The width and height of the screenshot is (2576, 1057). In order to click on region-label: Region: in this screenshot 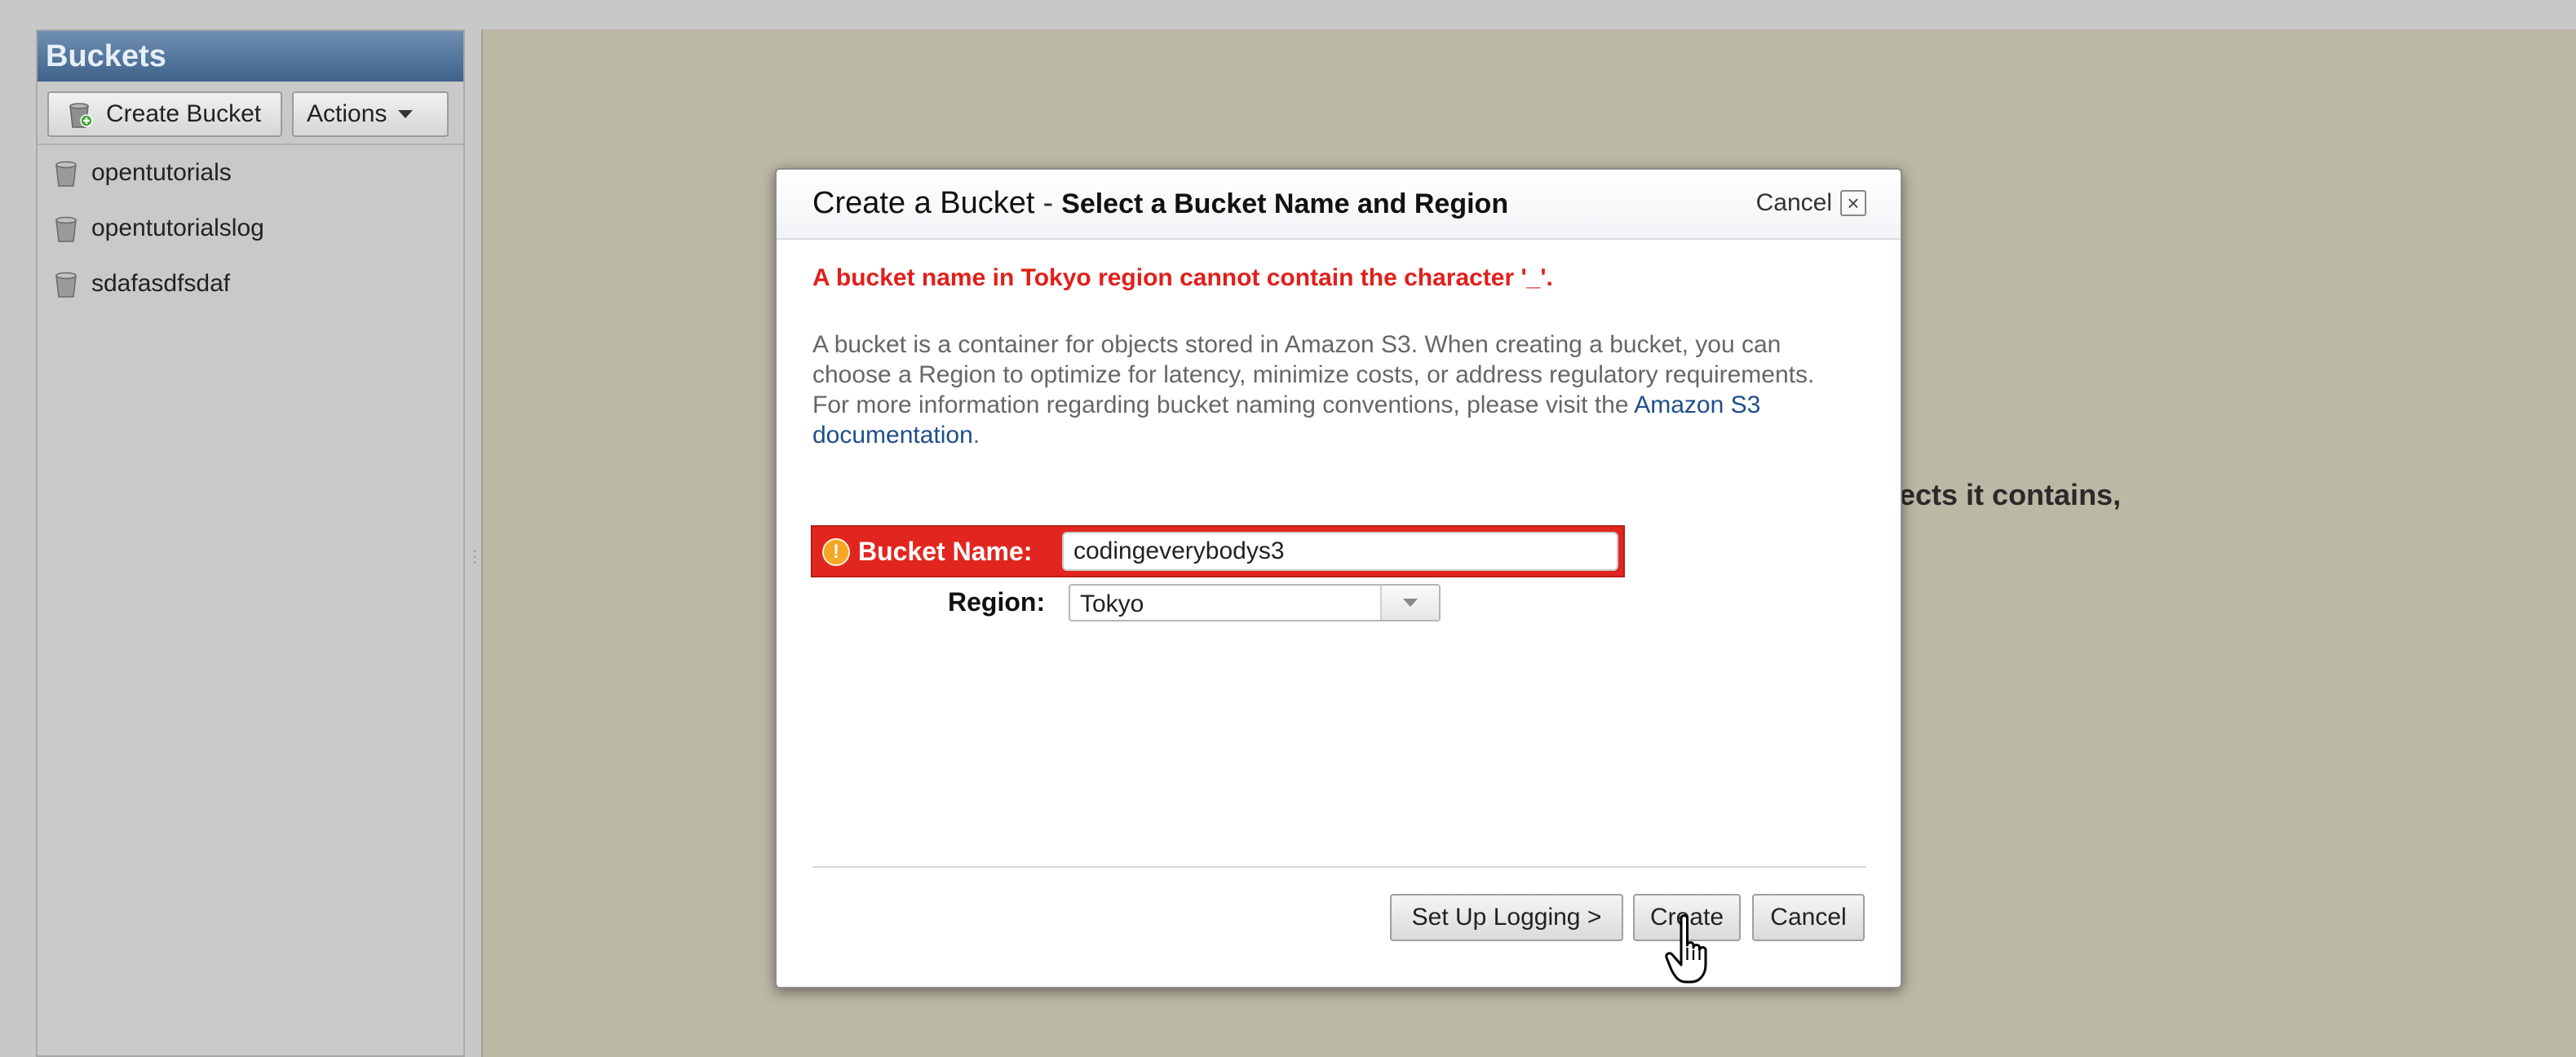, I will do `click(997, 602)`.